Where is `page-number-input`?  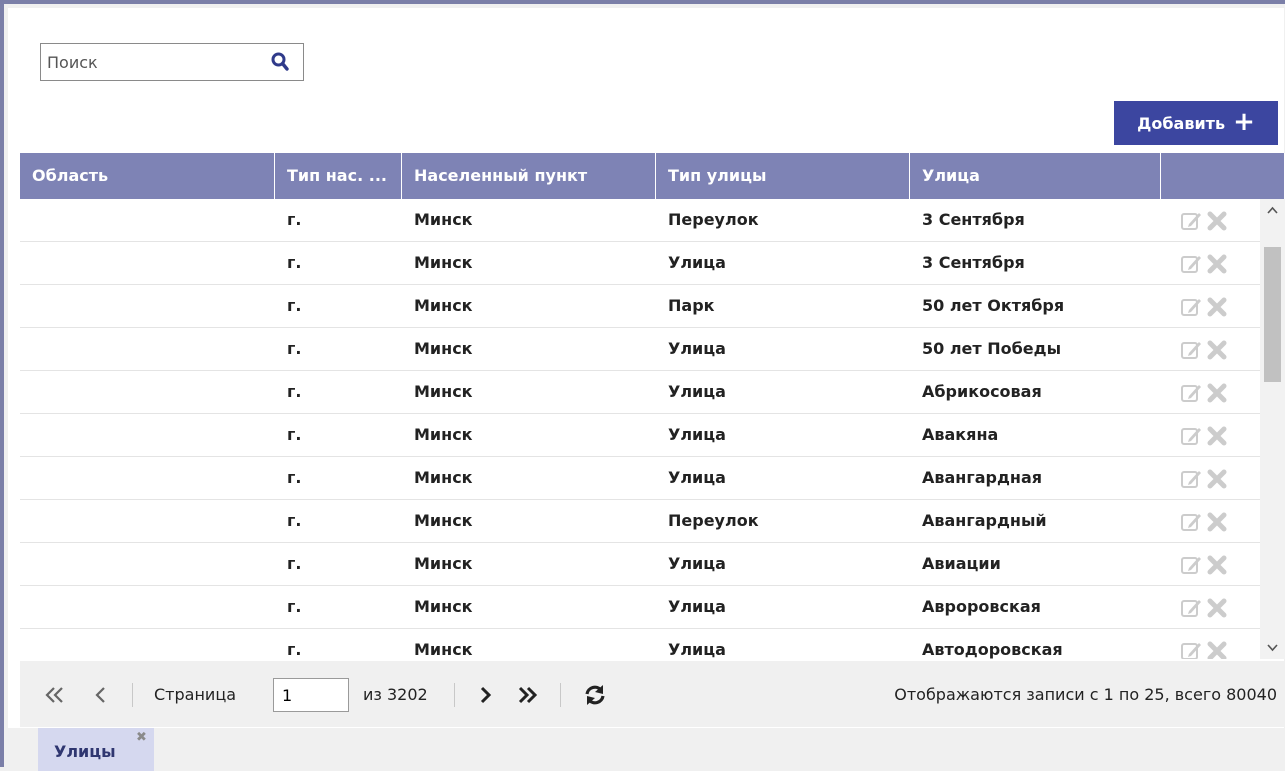 page-number-input is located at coordinates (311, 695).